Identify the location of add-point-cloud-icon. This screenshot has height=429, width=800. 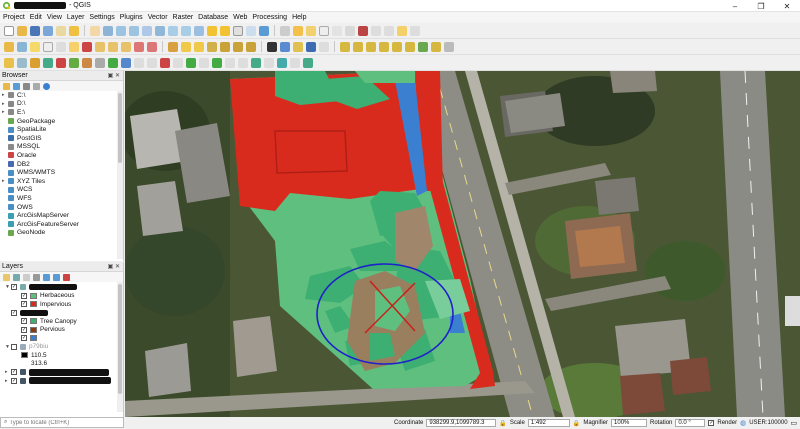
(269, 62).